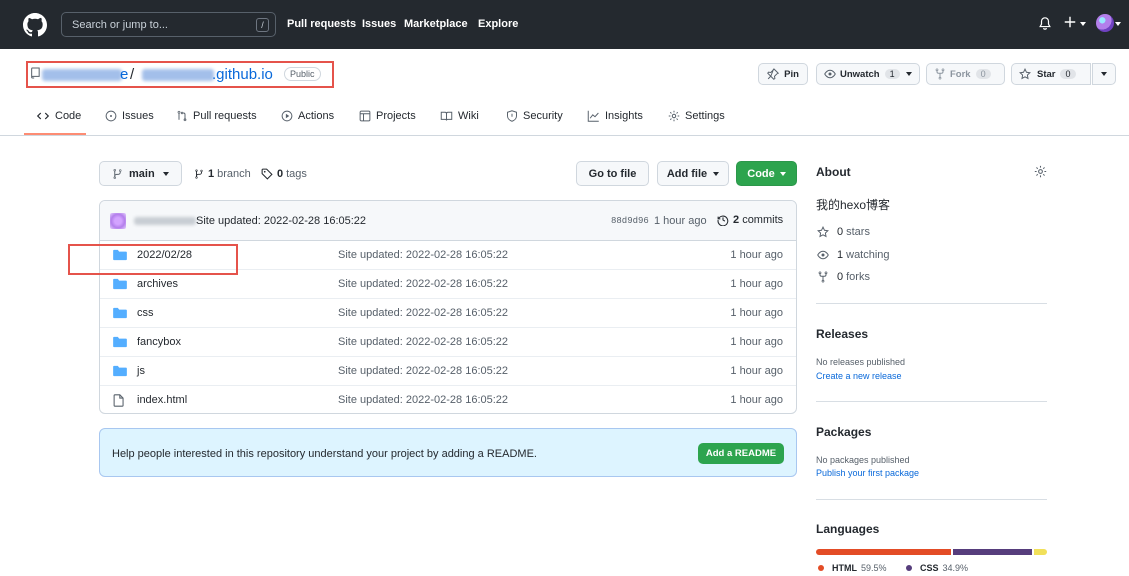  What do you see at coordinates (680, 221) in the screenshot?
I see `commit-time: 1 hour ago` at bounding box center [680, 221].